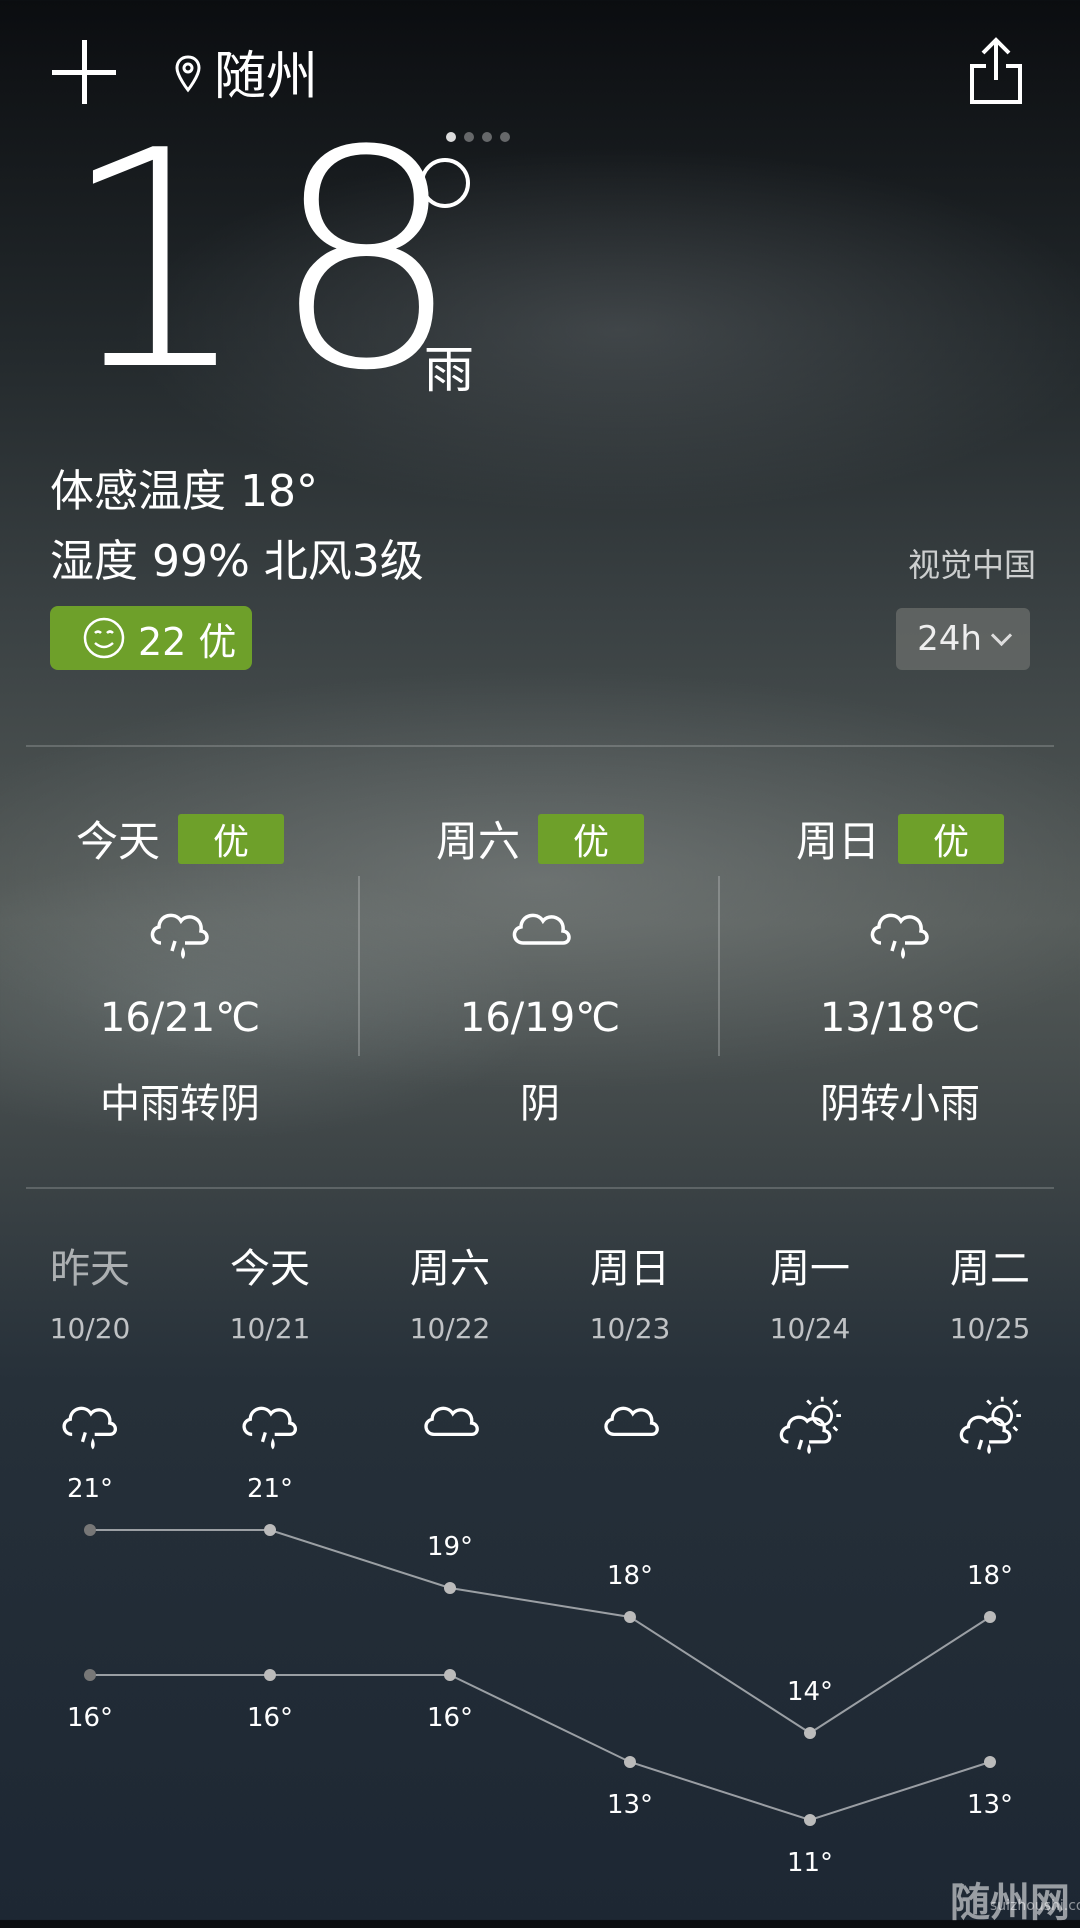  What do you see at coordinates (810, 1863) in the screenshot?
I see `low-temp-label: 11°` at bounding box center [810, 1863].